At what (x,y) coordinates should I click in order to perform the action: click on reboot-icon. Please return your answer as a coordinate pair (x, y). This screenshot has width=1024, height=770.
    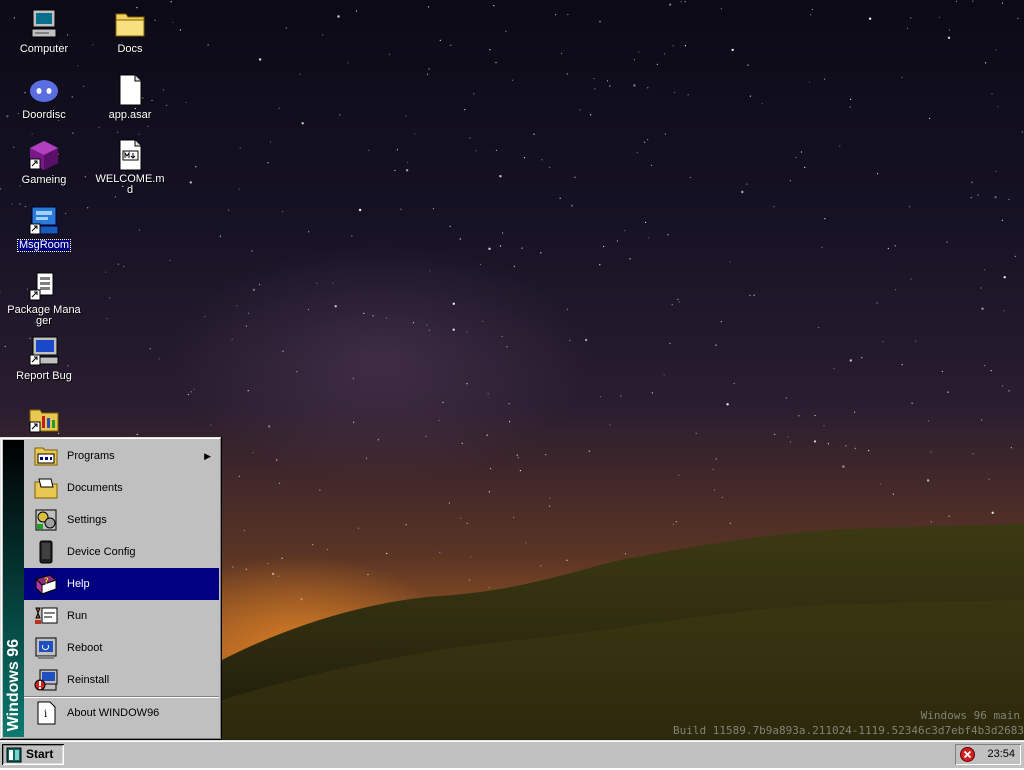
    Looking at the image, I should click on (46, 648).